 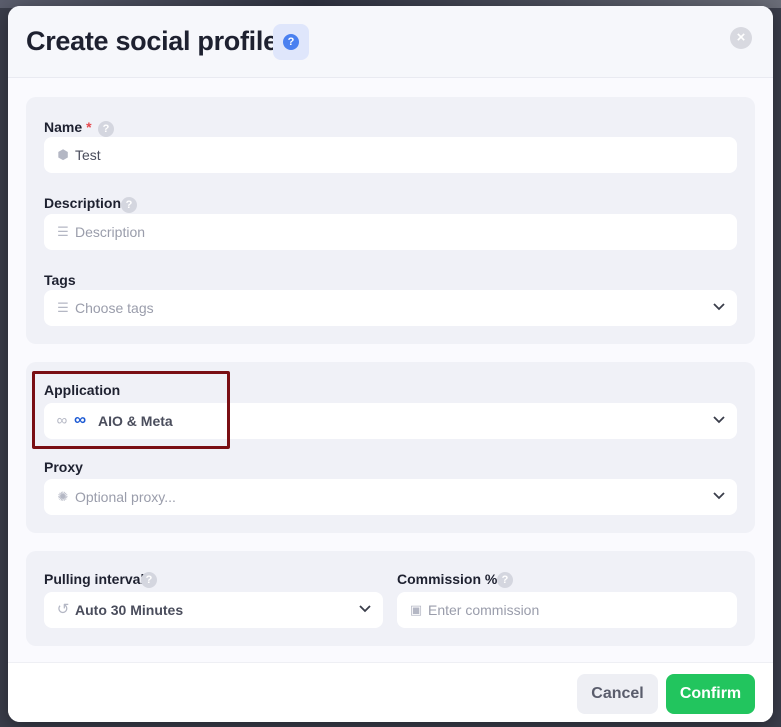 I want to click on highlight-box, so click(x=131, y=410).